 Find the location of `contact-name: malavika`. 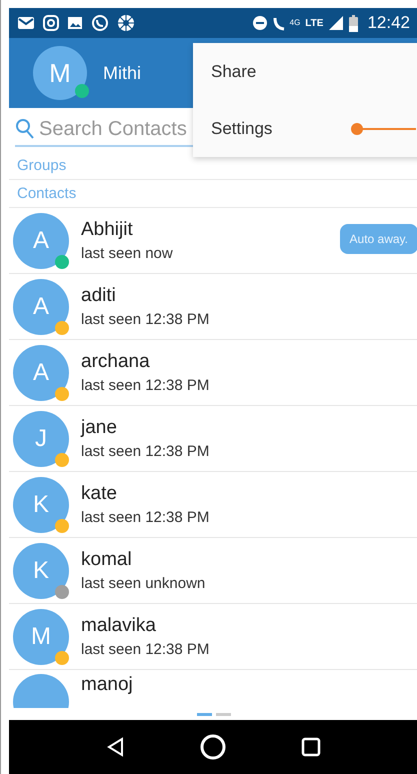

contact-name: malavika is located at coordinates (119, 626).